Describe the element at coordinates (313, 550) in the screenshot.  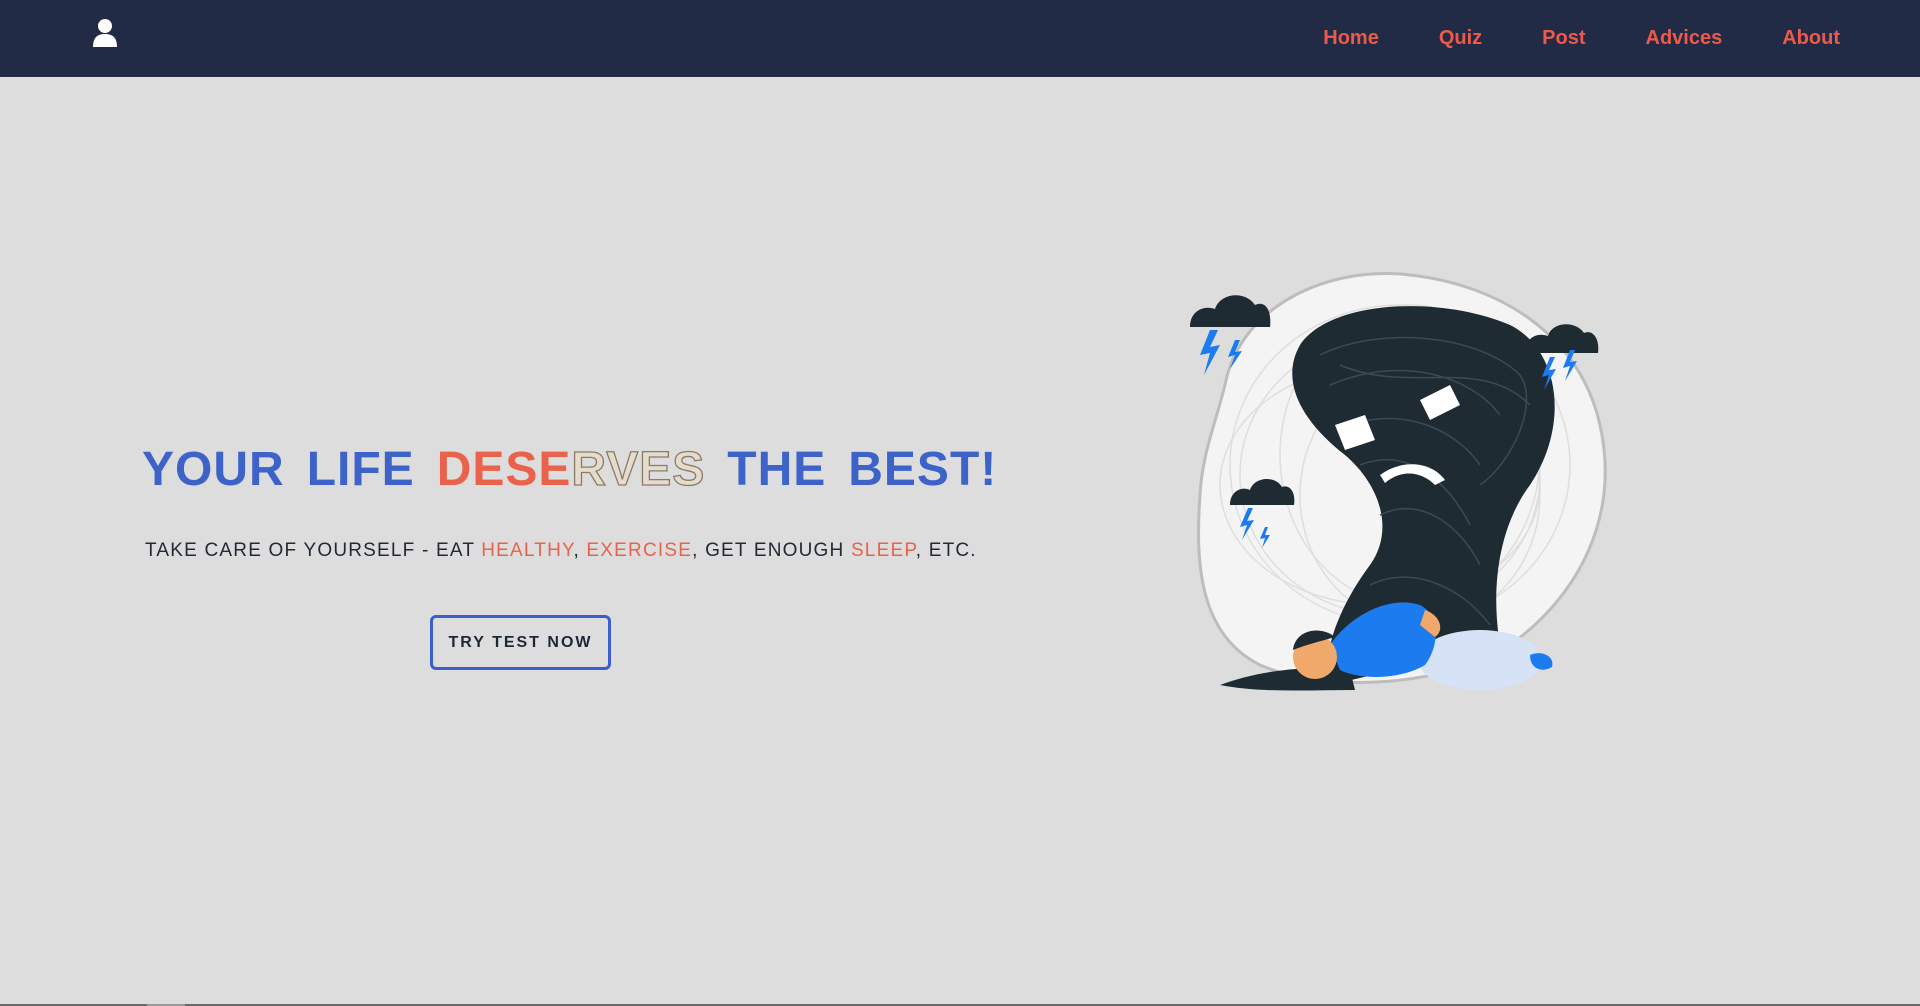
I see `subtitle-text: TAKE CARE OF YOURSELF - EAT` at that location.